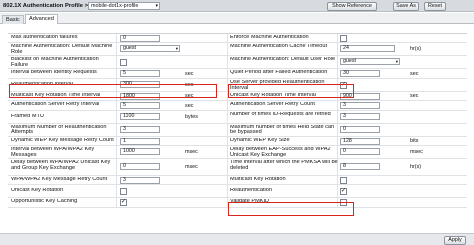 The image size is (474, 245). Describe the element at coordinates (435, 6) in the screenshot. I see `reset-button: Reset` at that location.